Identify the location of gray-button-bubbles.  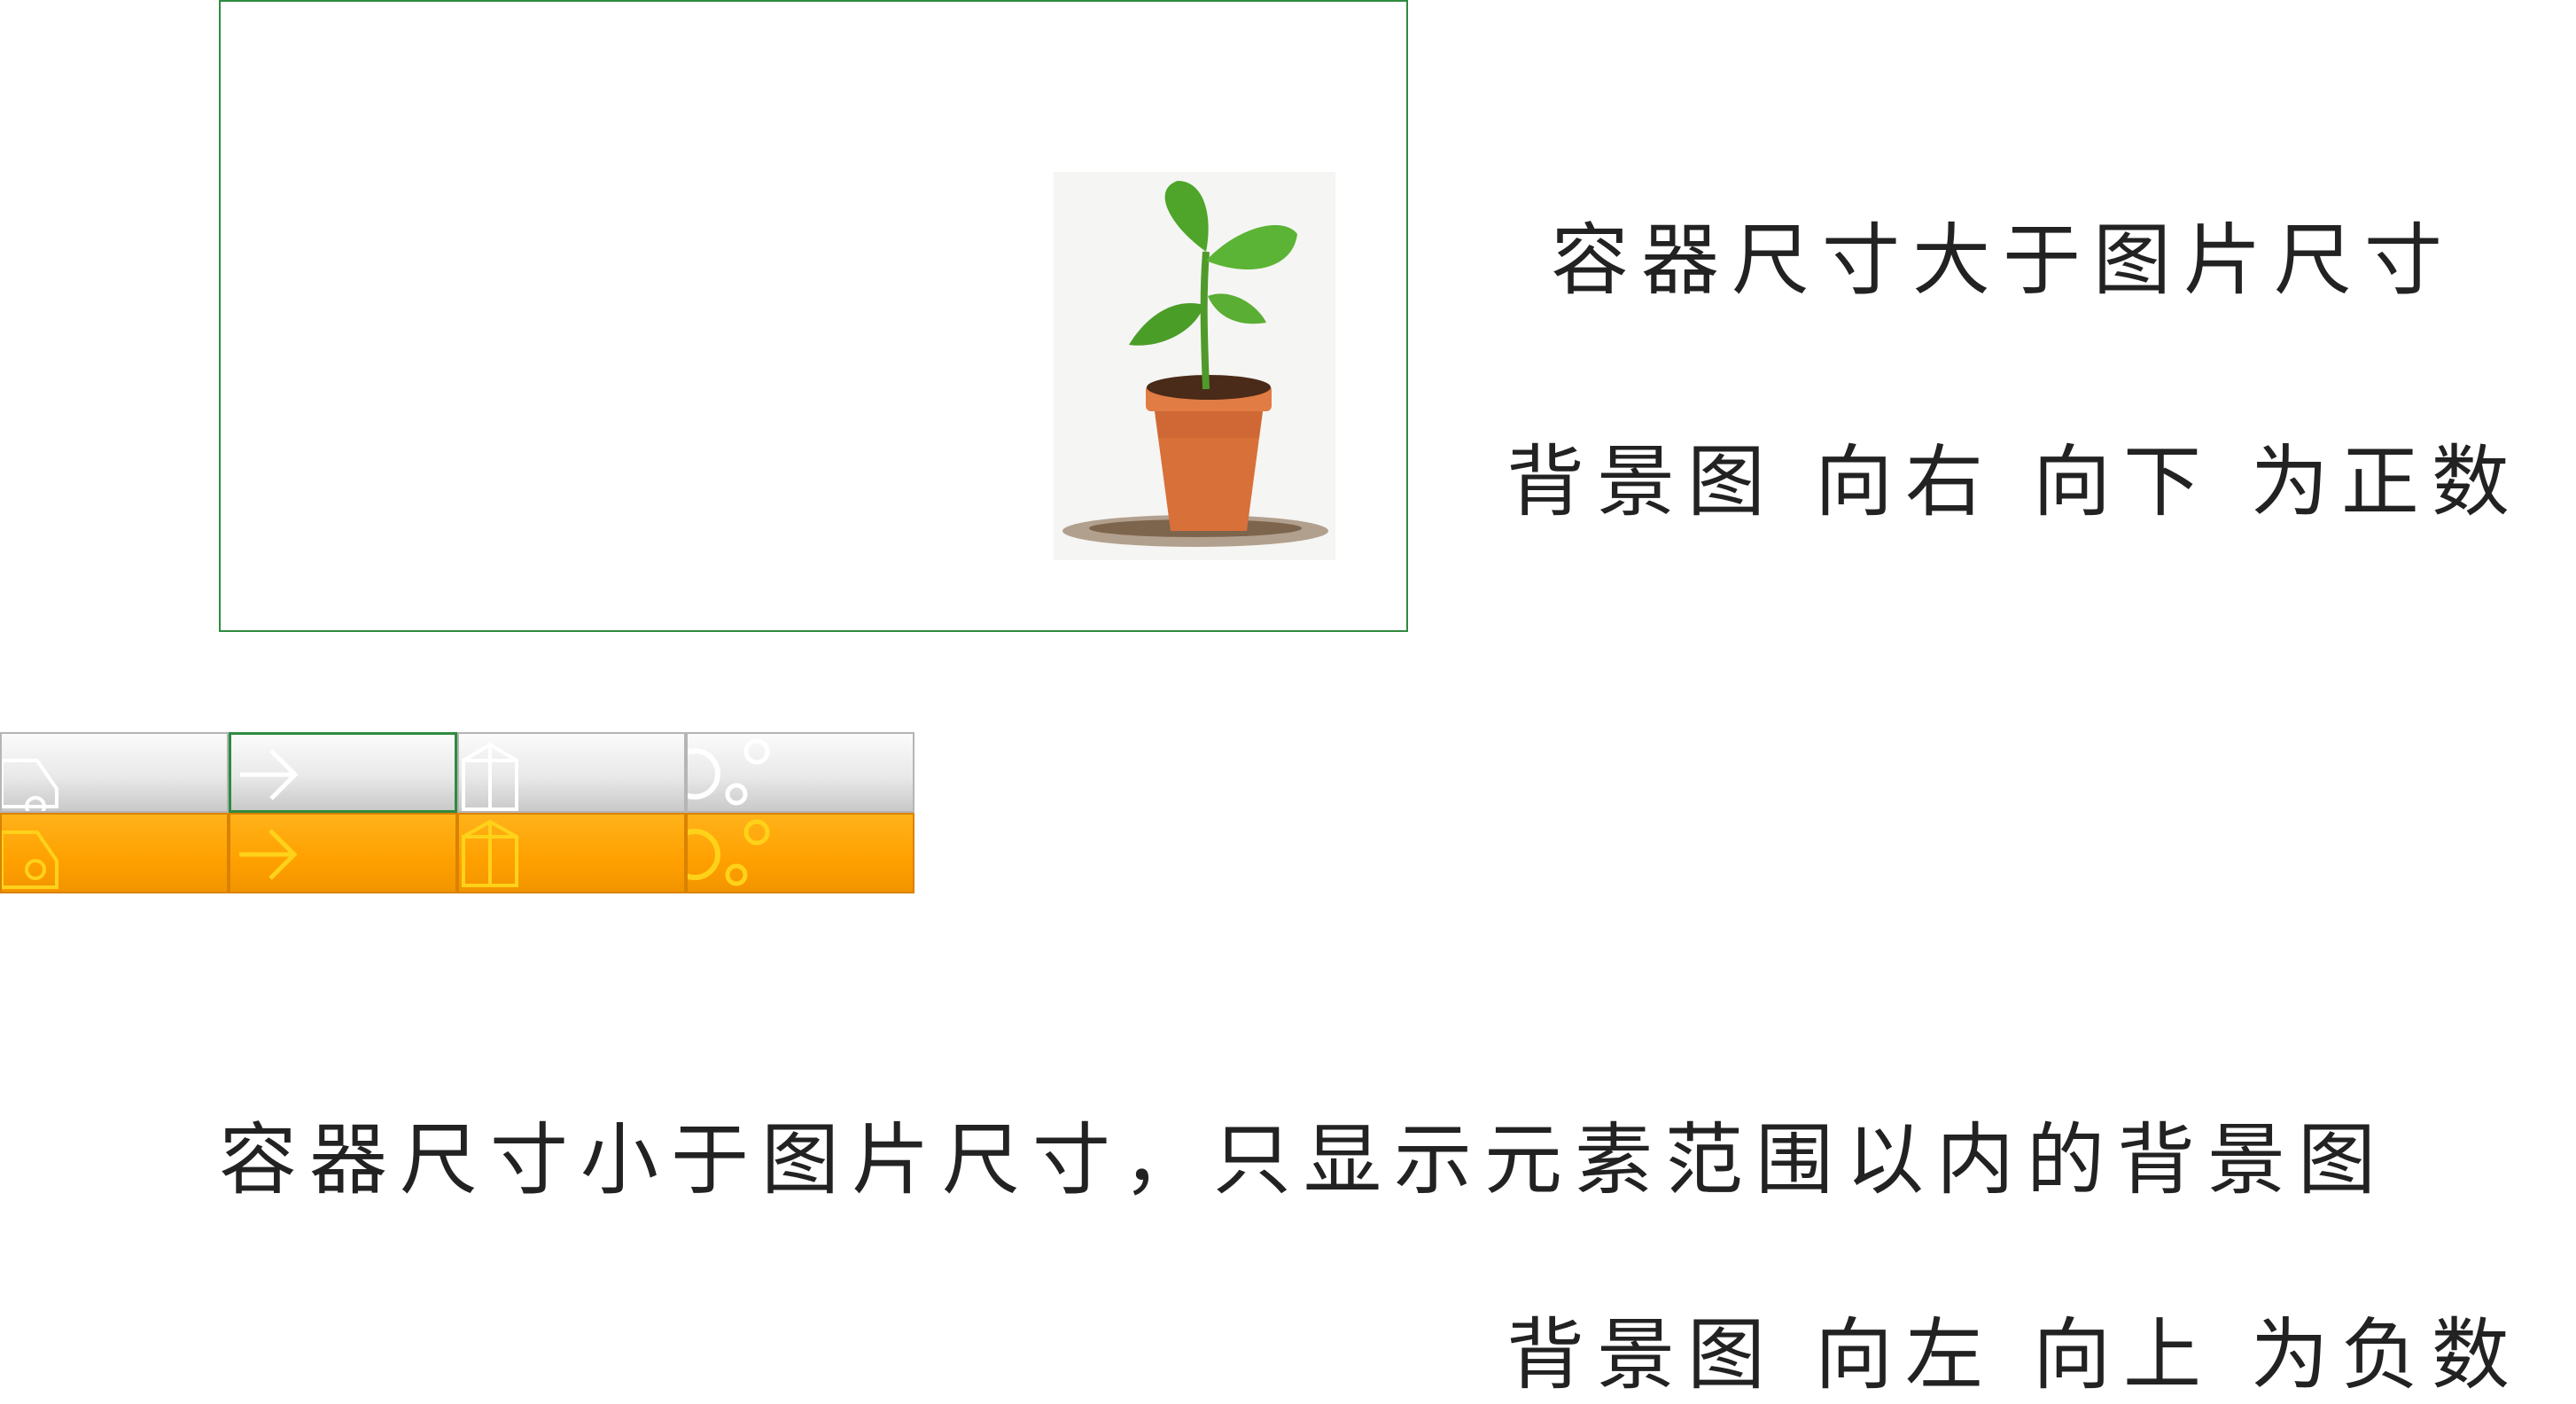
(800, 772).